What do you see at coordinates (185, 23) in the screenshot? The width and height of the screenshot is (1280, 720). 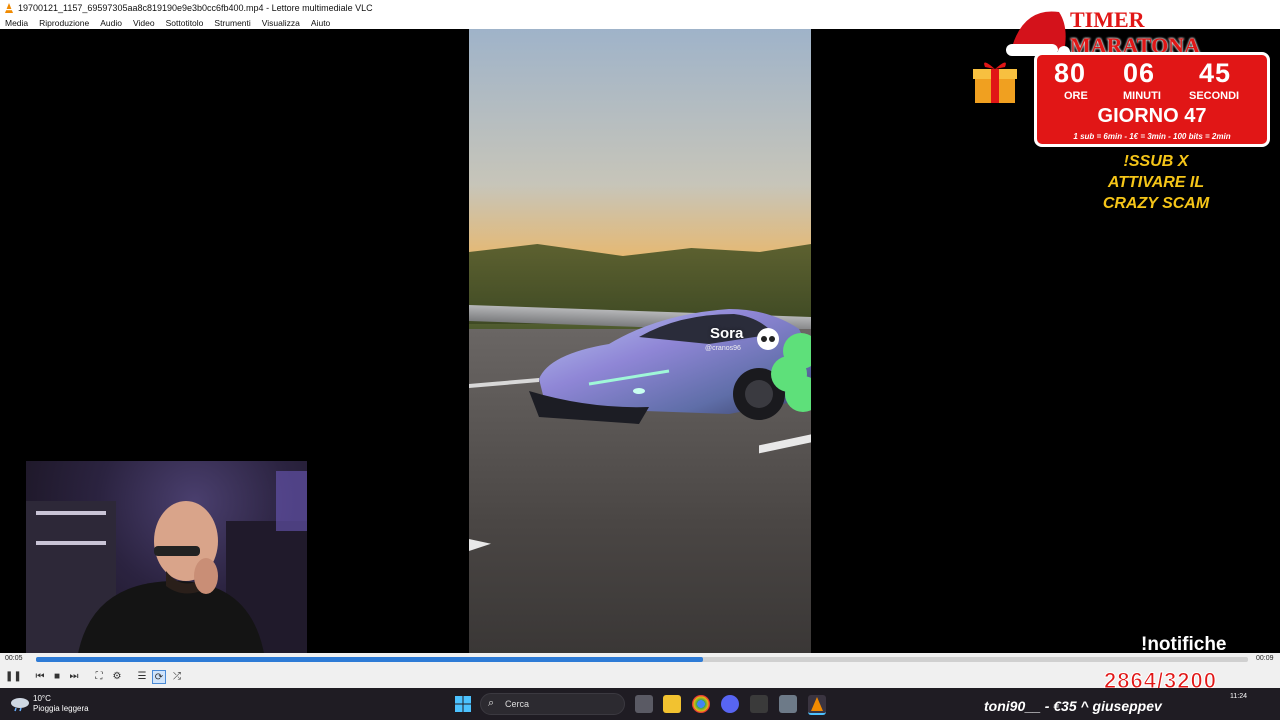 I see `menu-item-sottotitolo: Sottotitolo` at bounding box center [185, 23].